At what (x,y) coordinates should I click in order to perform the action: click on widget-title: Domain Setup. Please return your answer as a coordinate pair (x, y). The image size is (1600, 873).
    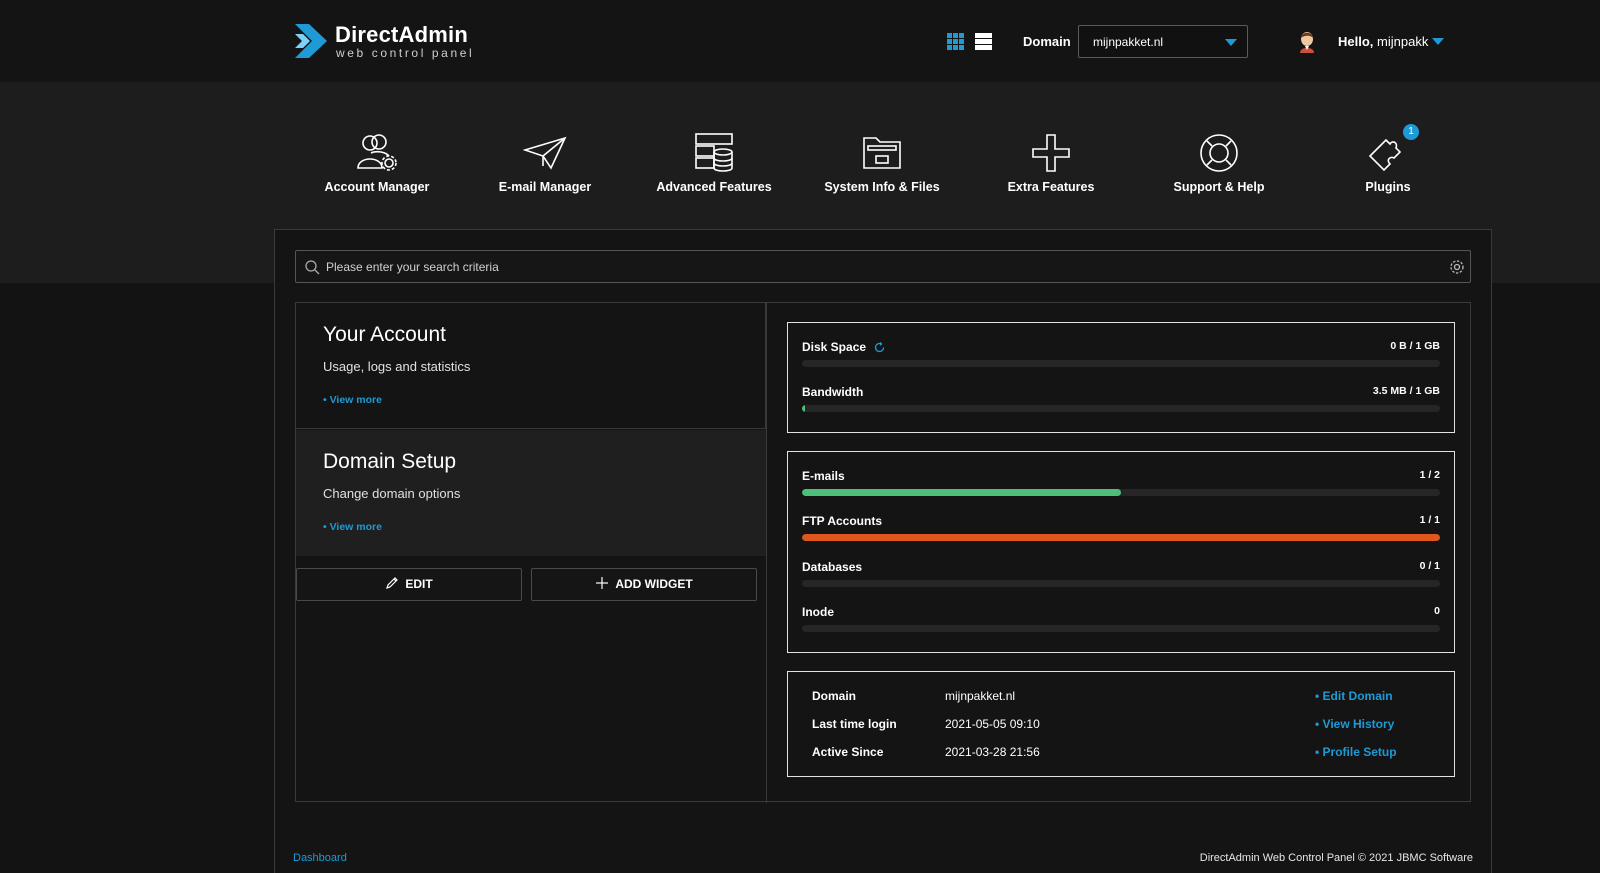
    Looking at the image, I should click on (390, 461).